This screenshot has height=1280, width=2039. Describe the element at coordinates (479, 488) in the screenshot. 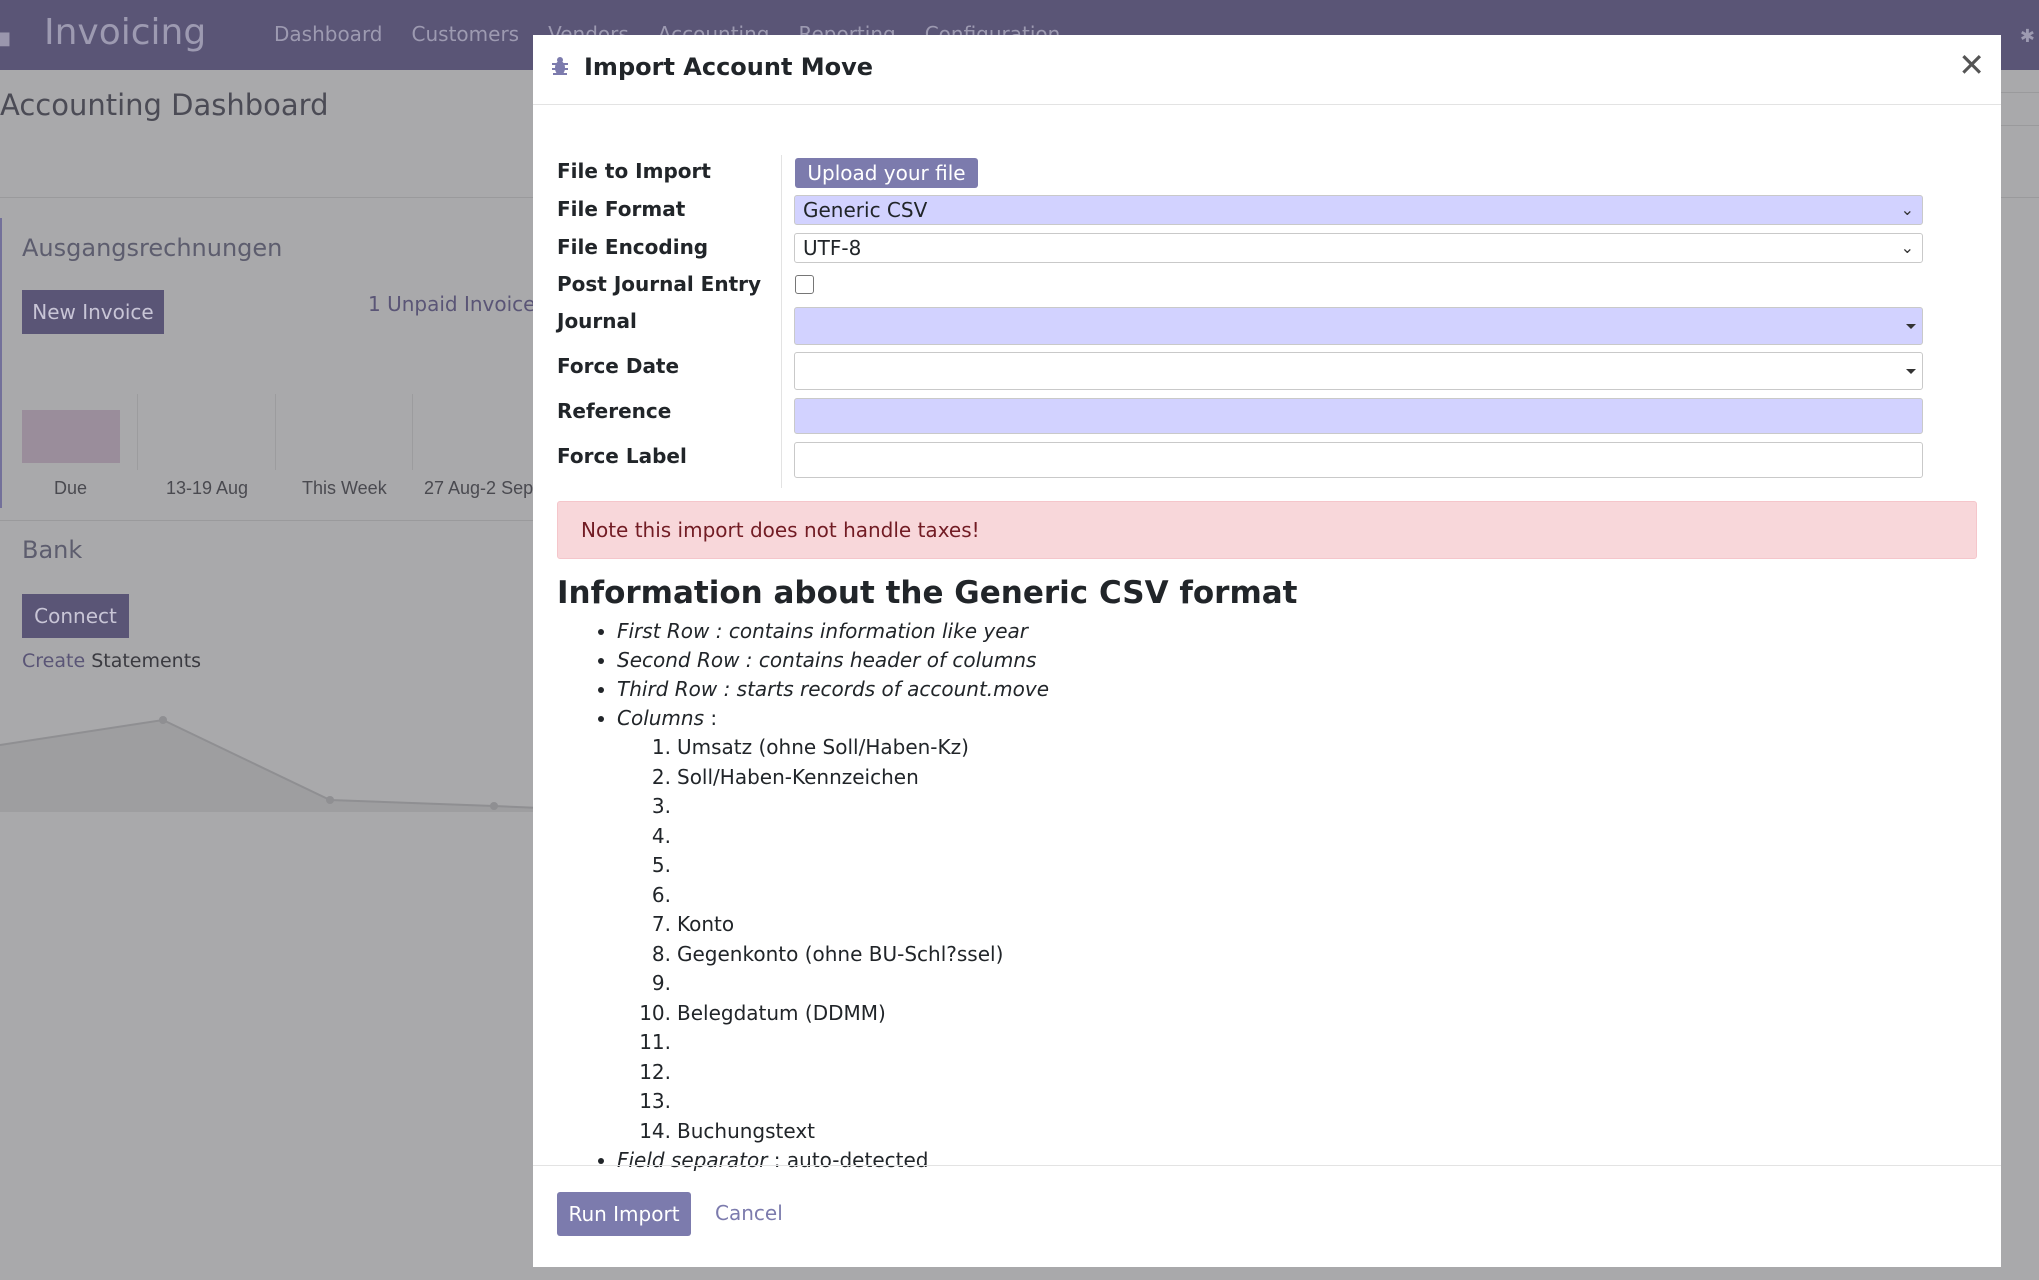

I see `chart-label-week3: 27 Aug-2 Sep` at that location.